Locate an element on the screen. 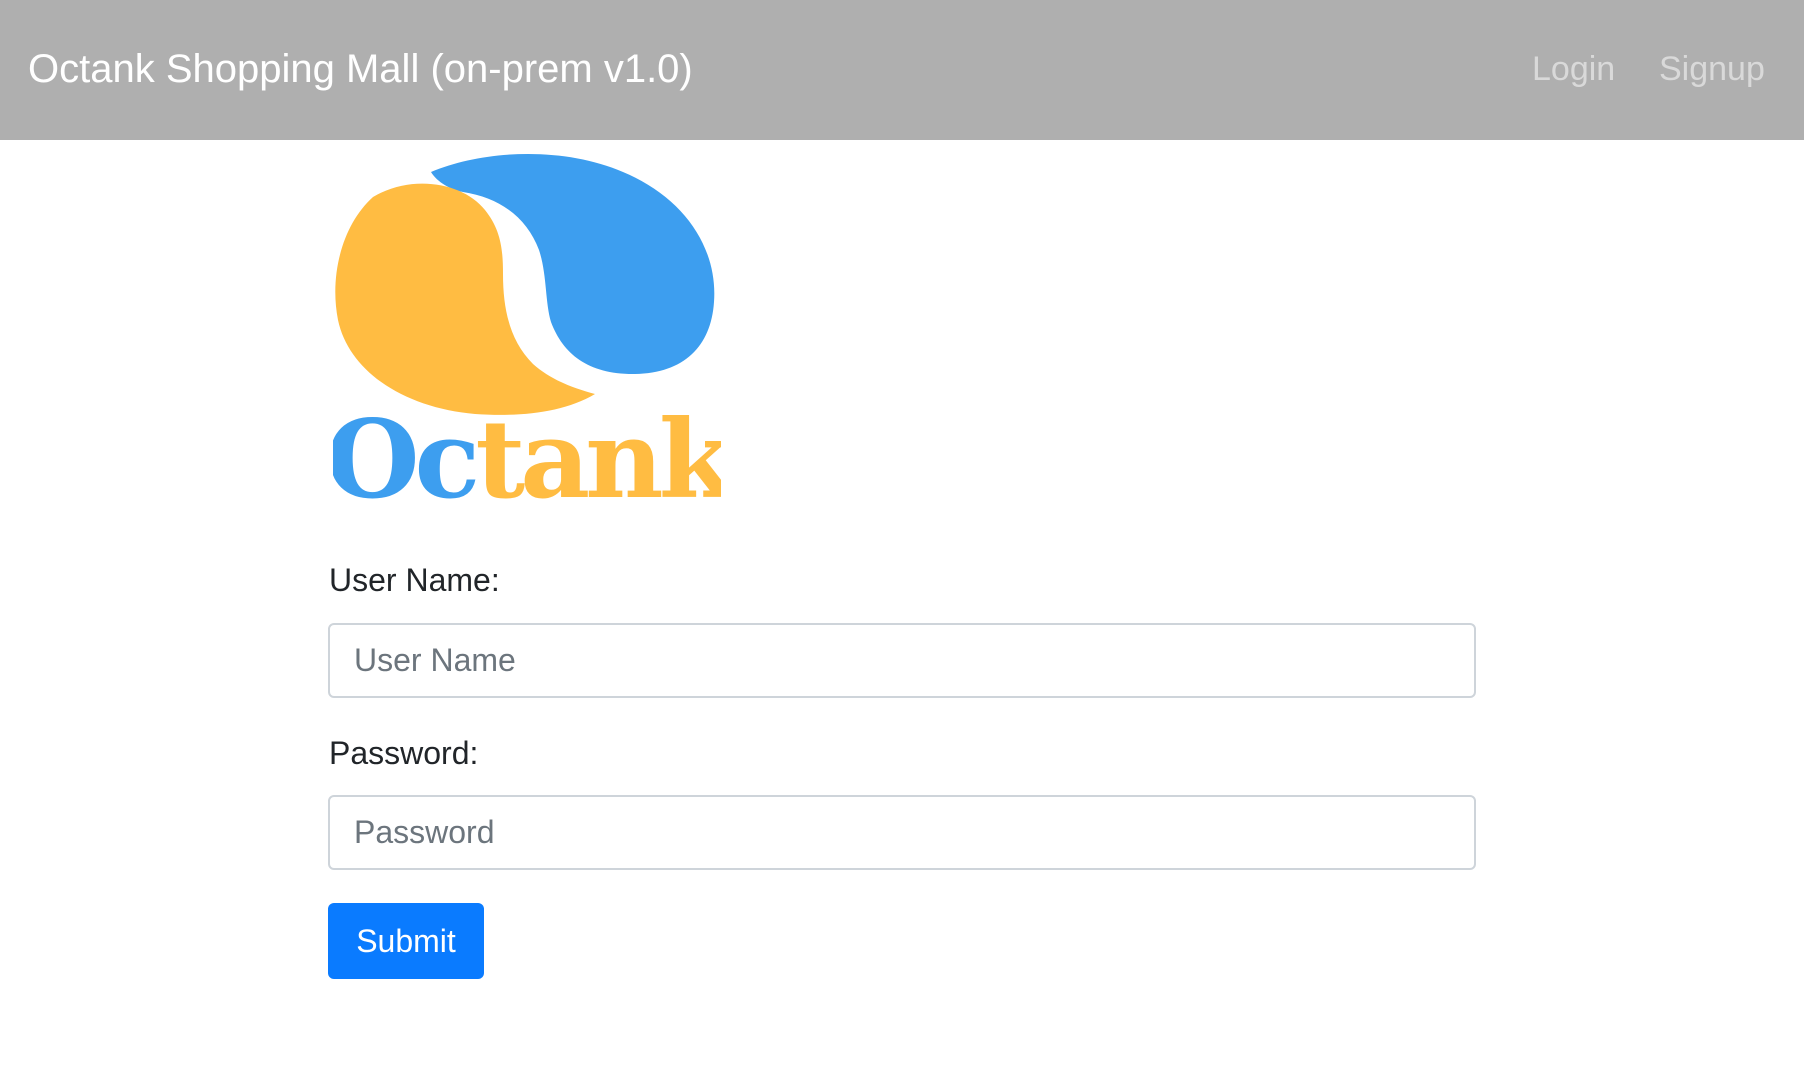 The width and height of the screenshot is (1804, 1066). brand-title: Octank Shopping Mall (on-prem v1.0) is located at coordinates (360, 70).